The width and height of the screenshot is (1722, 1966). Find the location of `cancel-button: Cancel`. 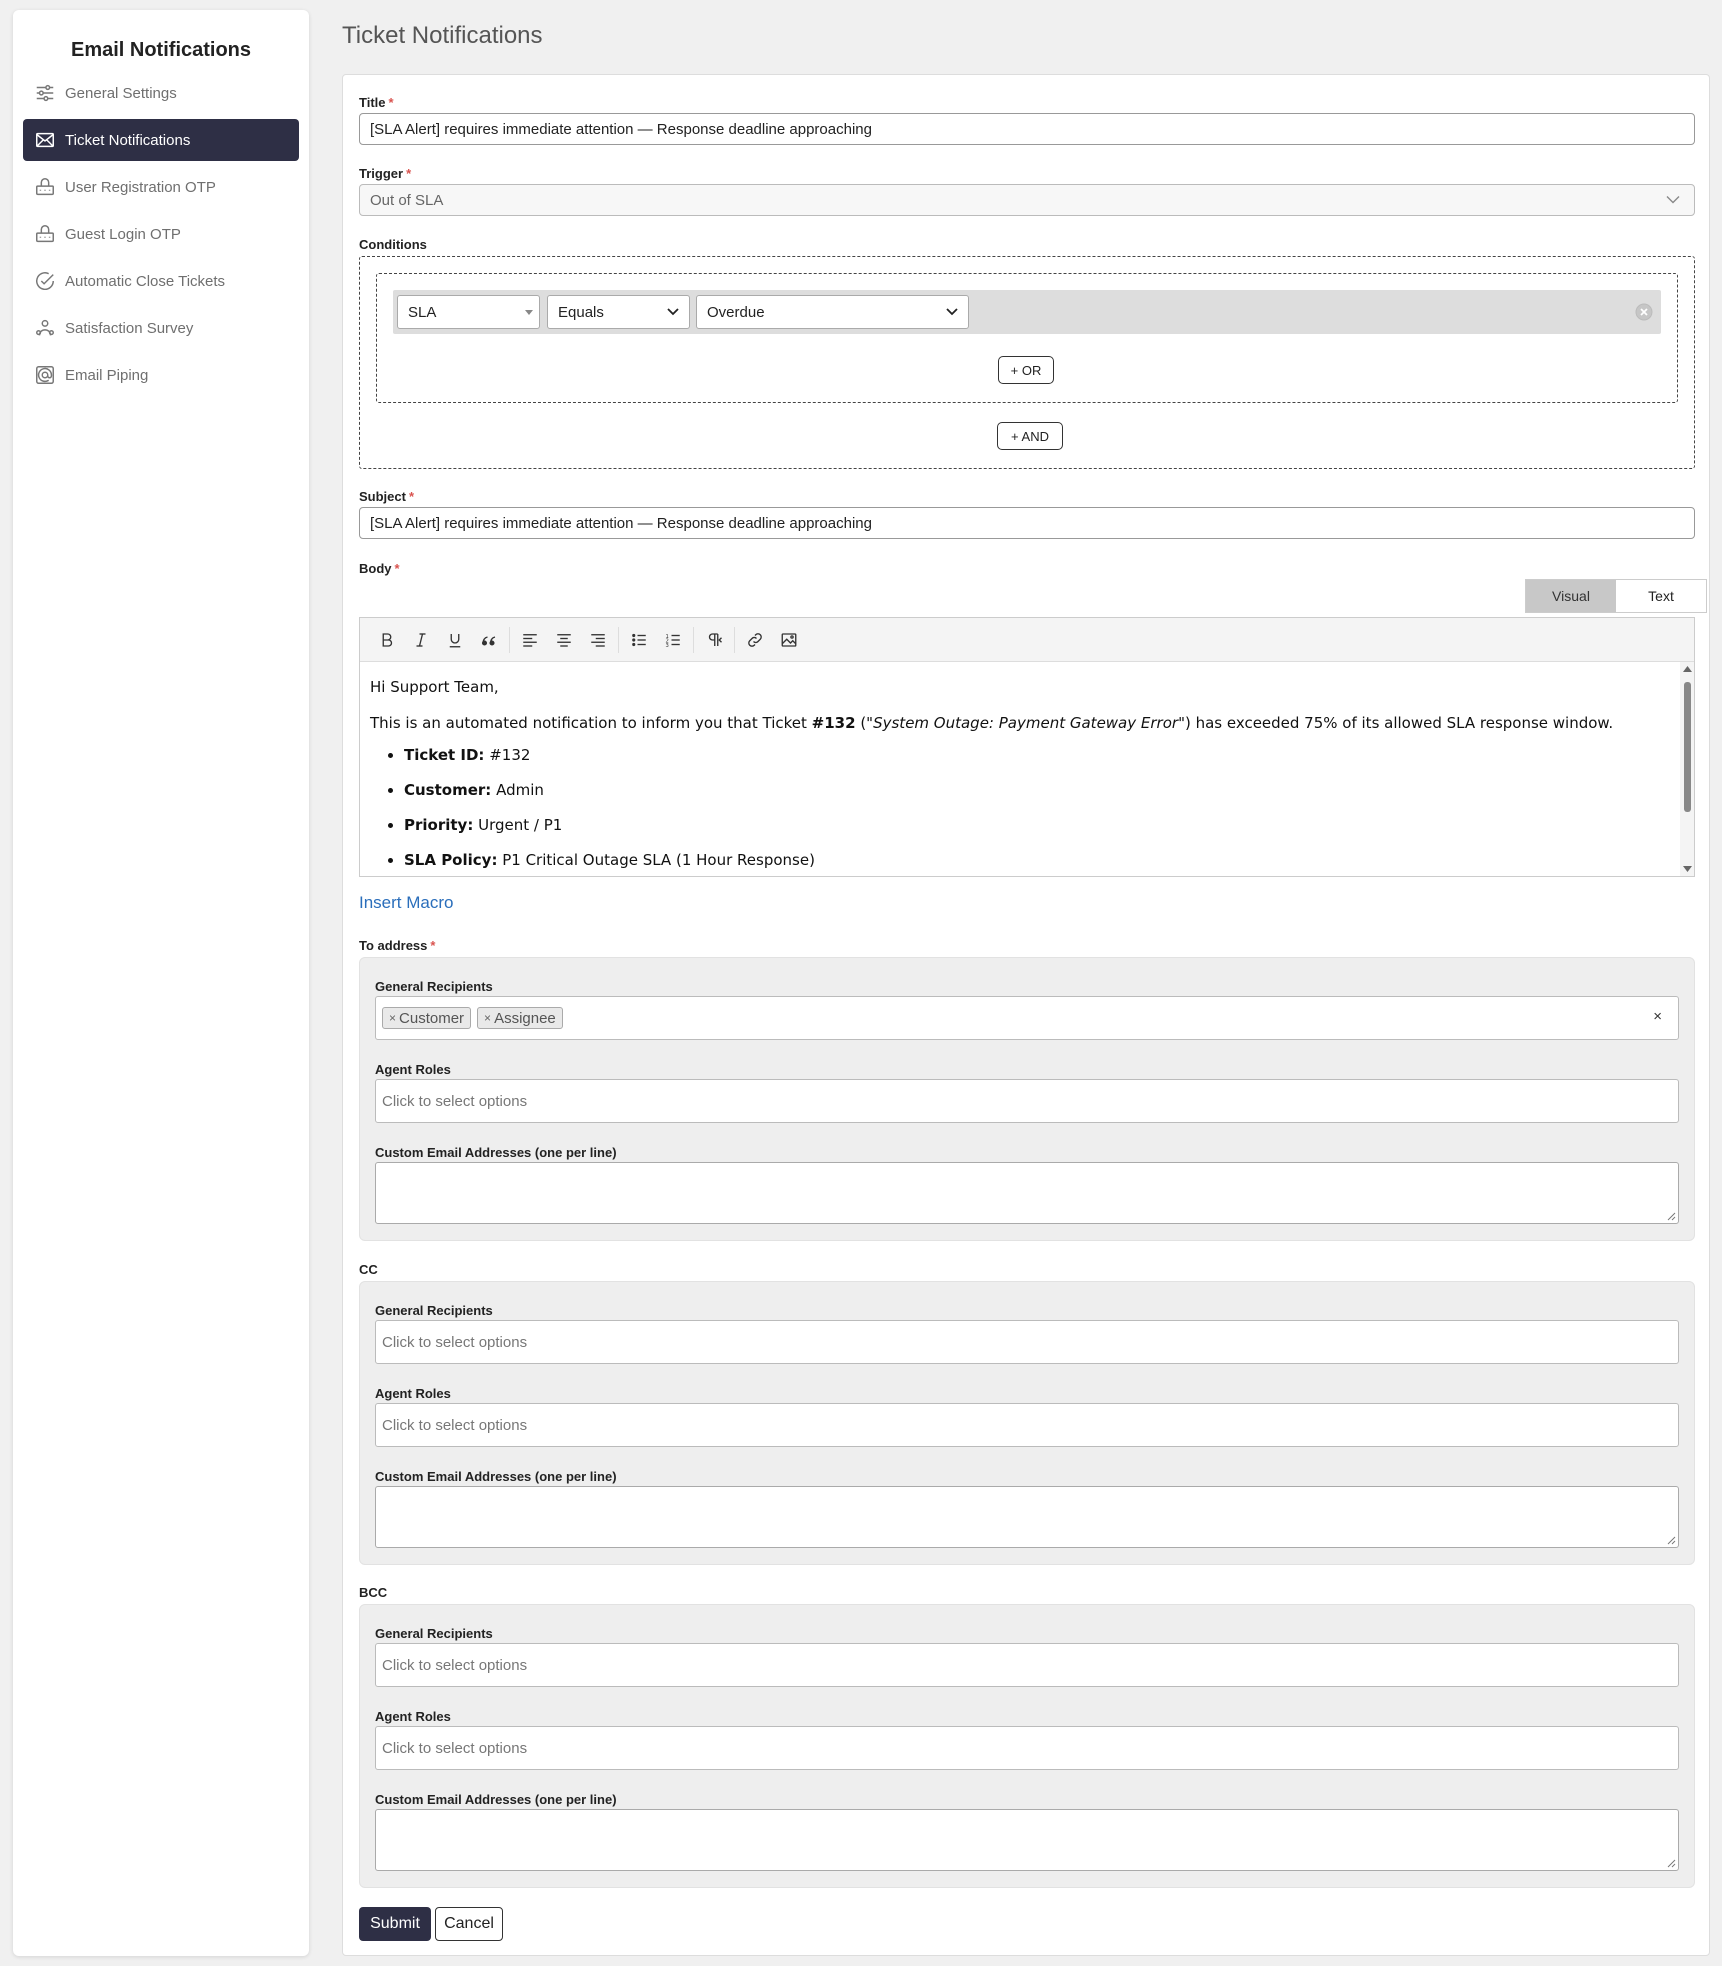

cancel-button: Cancel is located at coordinates (469, 1924).